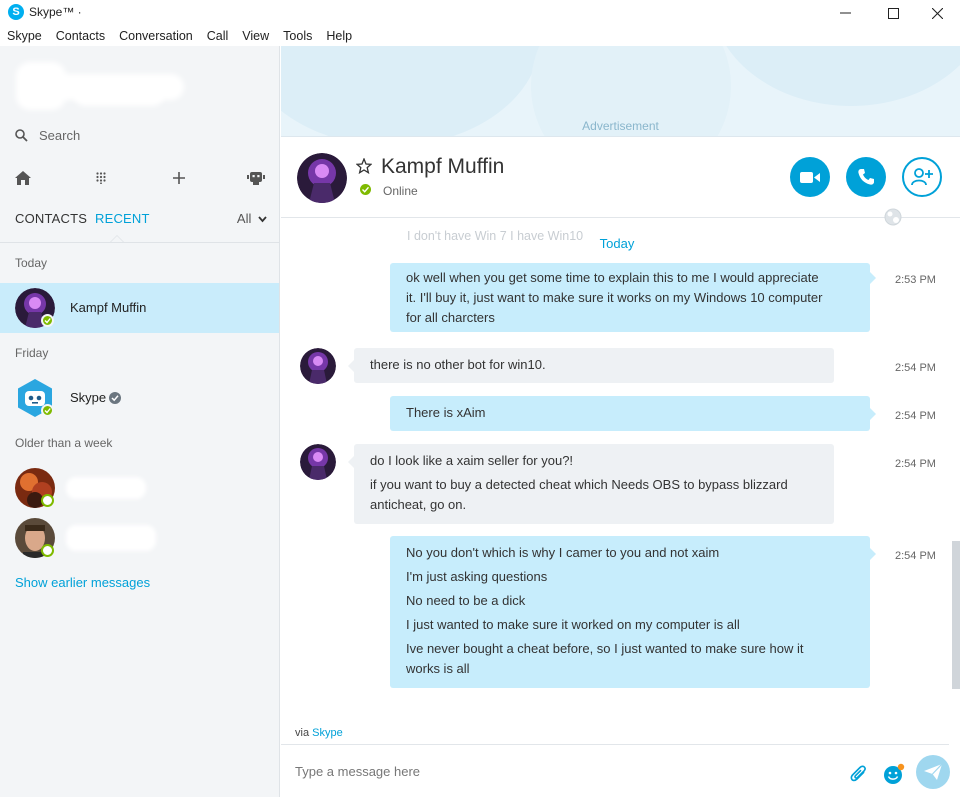  I want to click on skype-logo-icon: S, so click(16, 12).